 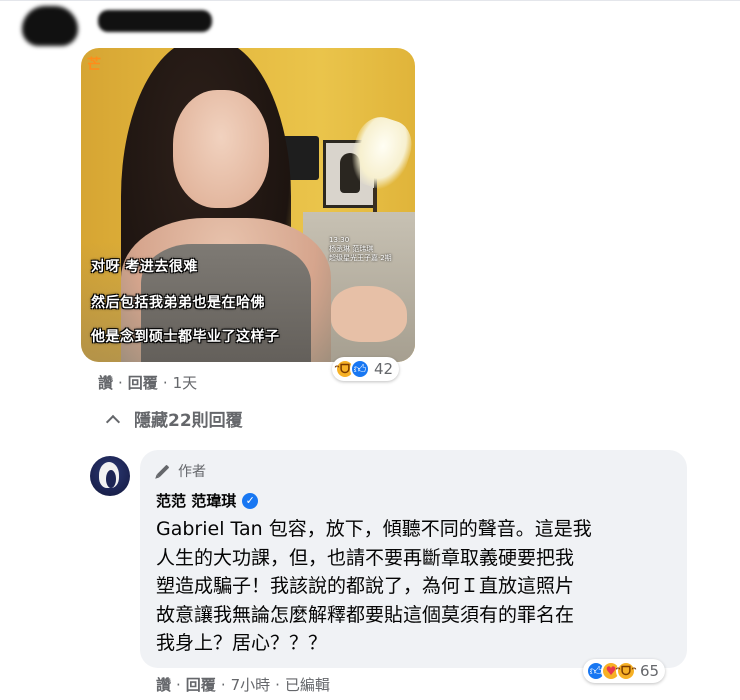 I want to click on tagged-user-link: Gabriel Tan, so click(x=209, y=529).